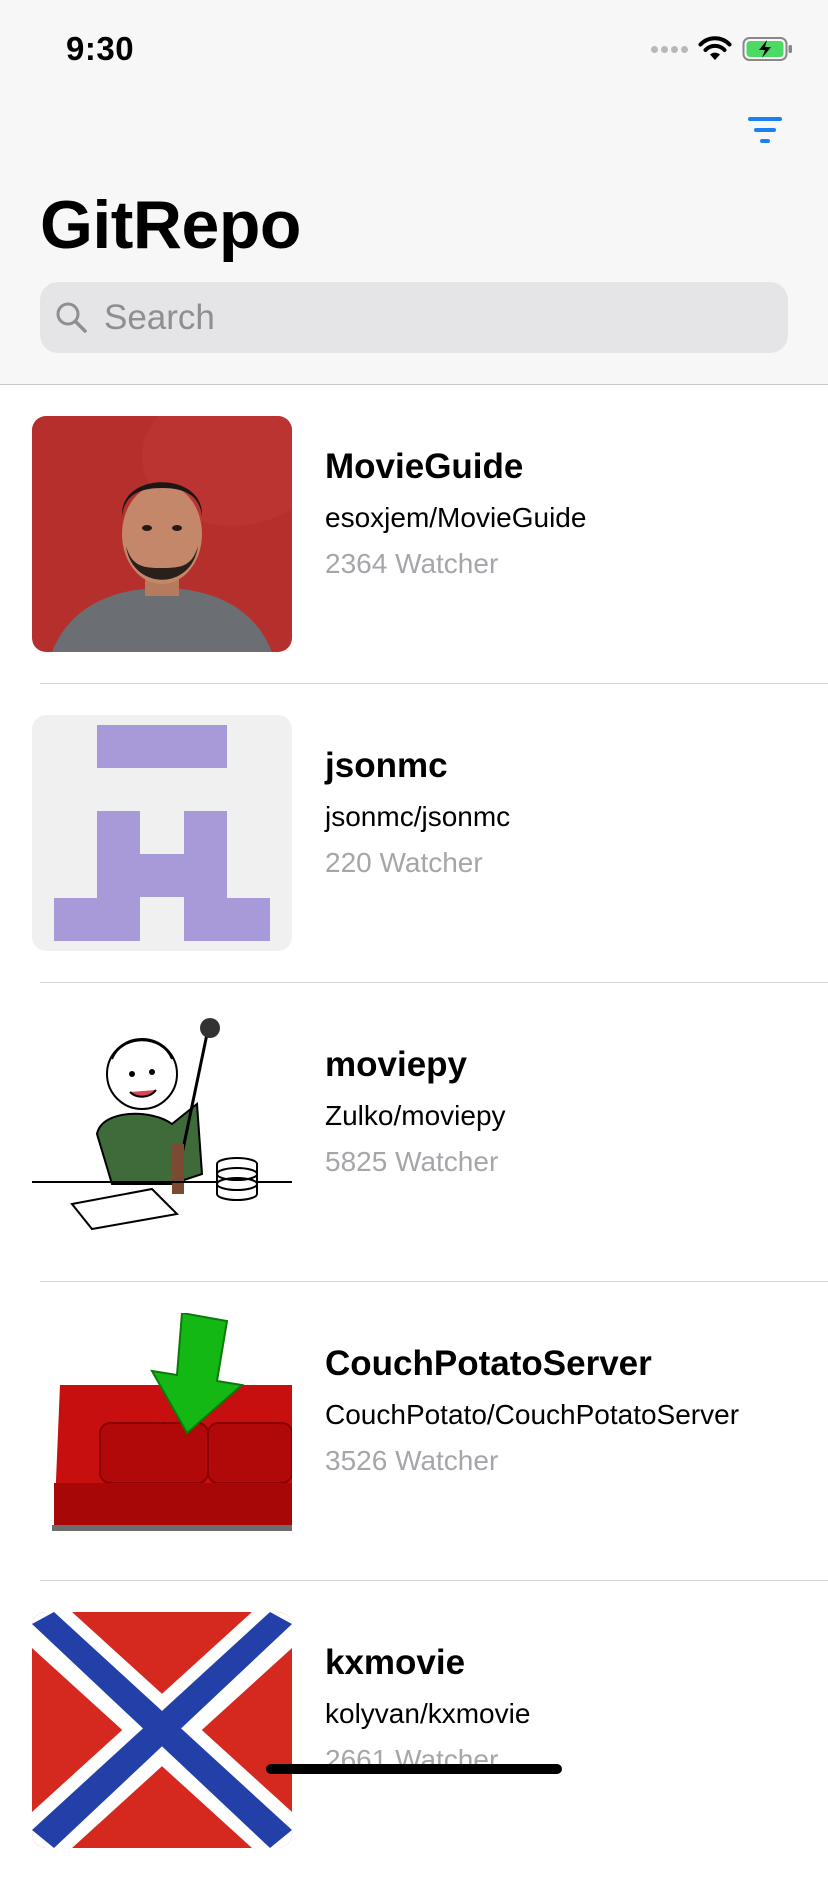 The height and width of the screenshot is (1880, 828). Describe the element at coordinates (170, 225) in the screenshot. I see `page-title: GitRepo` at that location.